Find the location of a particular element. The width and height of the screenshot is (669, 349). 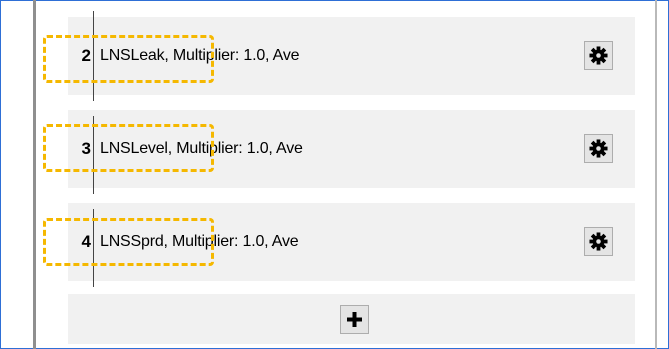

scrollbar-track is located at coordinates (656, 174).